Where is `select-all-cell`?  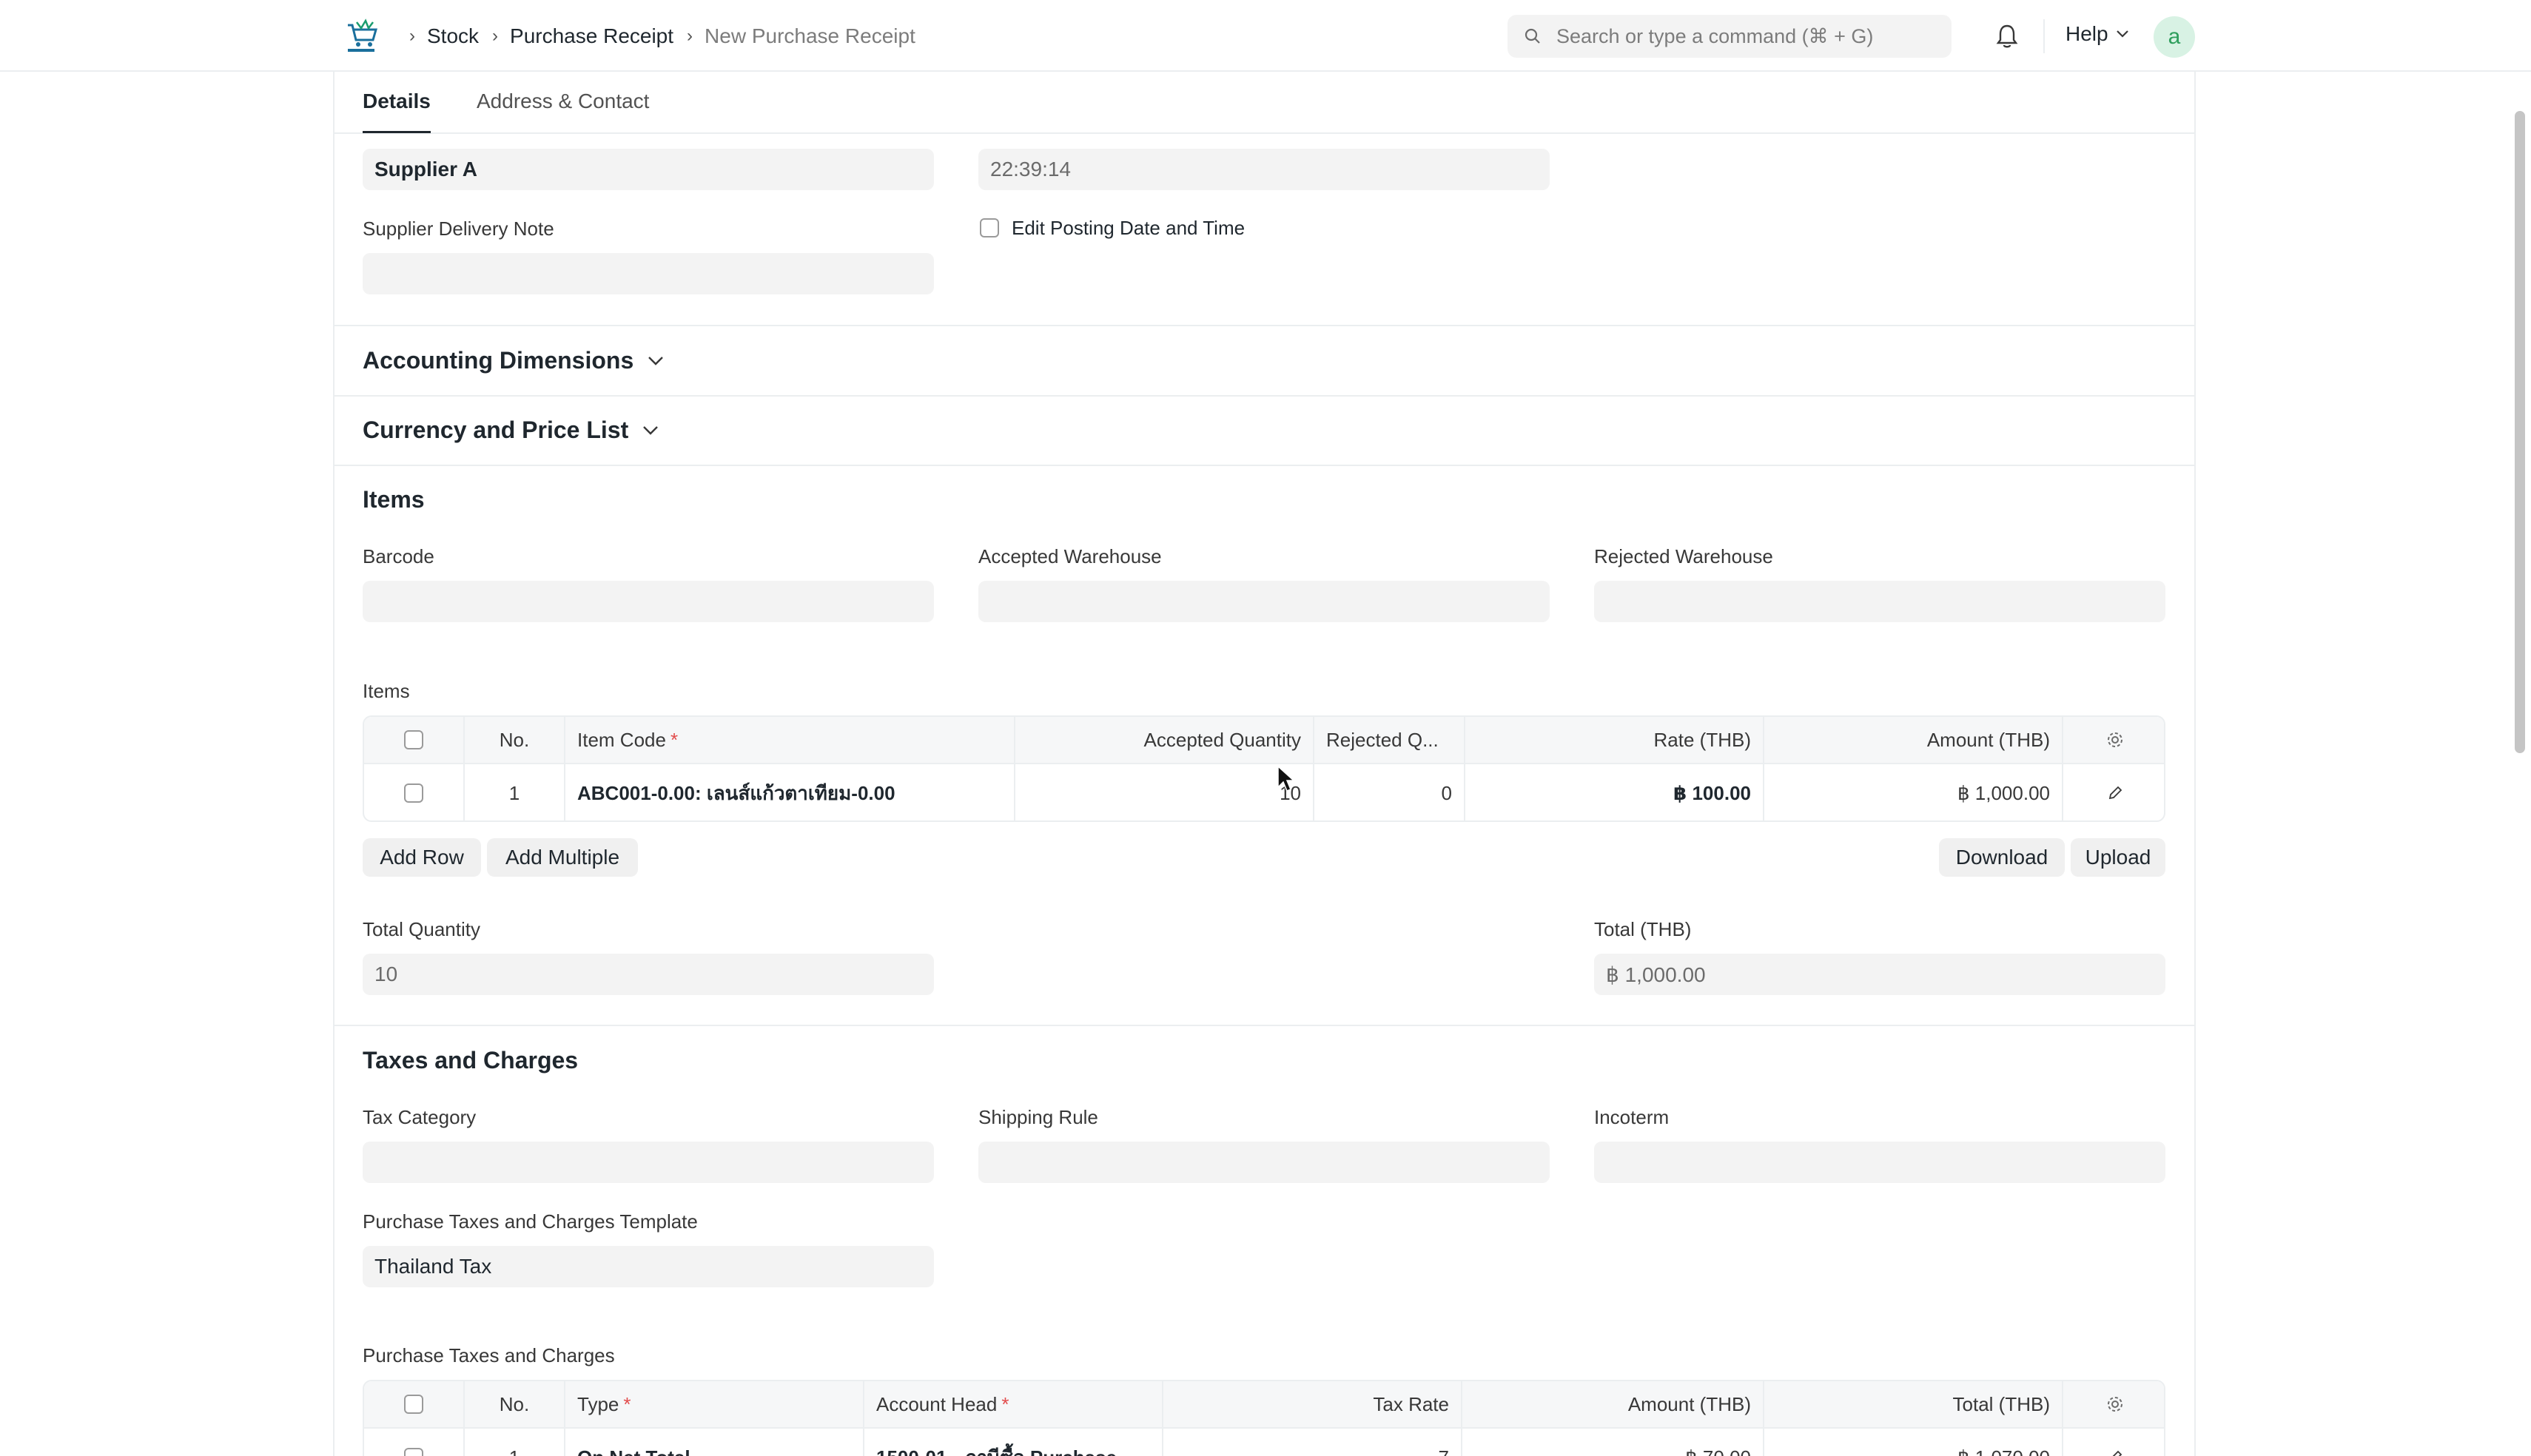 select-all-cell is located at coordinates (414, 740).